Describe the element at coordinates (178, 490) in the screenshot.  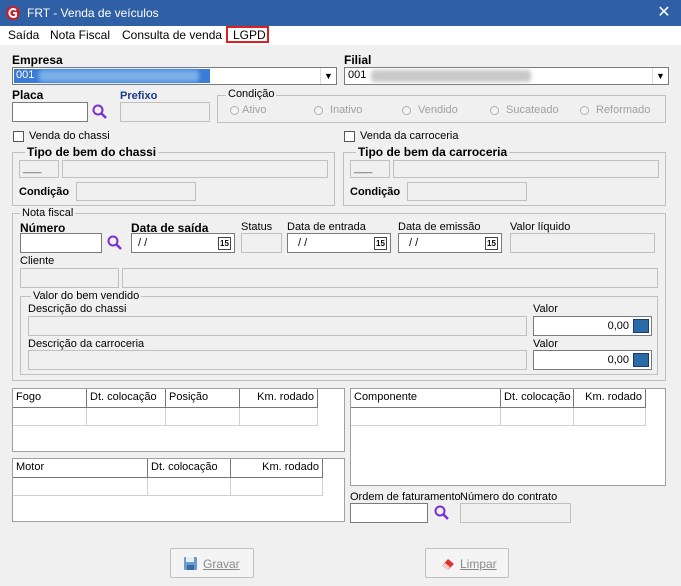
I see `motor-grid: Motor Dt. colocação Km. rodado` at that location.